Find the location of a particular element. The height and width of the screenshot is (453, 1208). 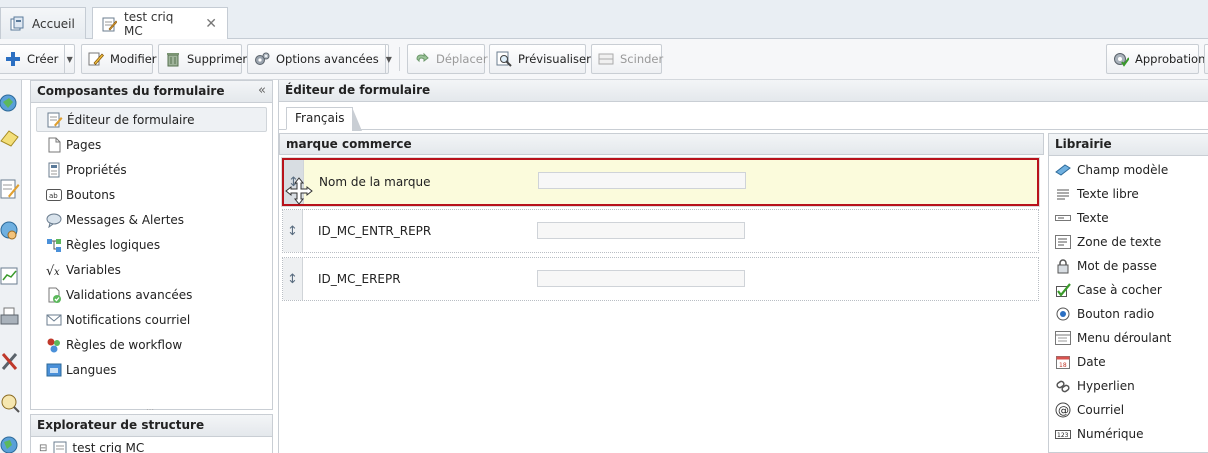

text-field-icon is located at coordinates (1063, 218).